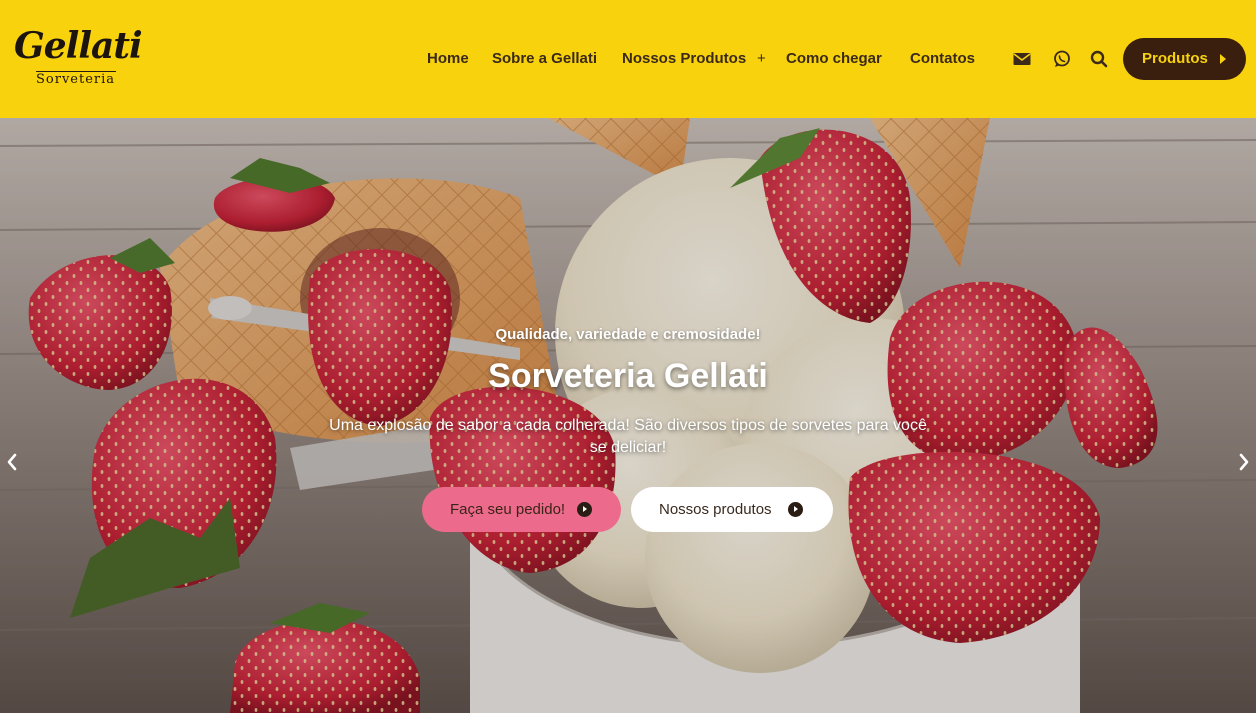  What do you see at coordinates (448, 59) in the screenshot?
I see `nav-item-home: Home` at bounding box center [448, 59].